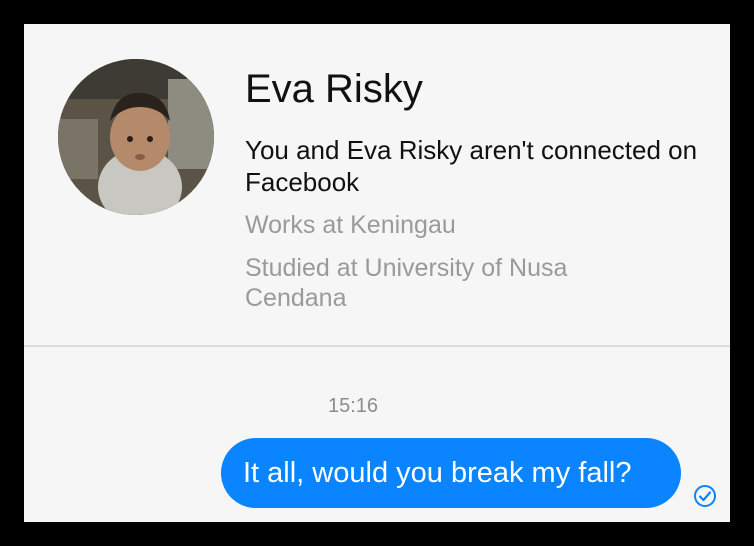  Describe the element at coordinates (353, 406) in the screenshot. I see `message-timestamp: 15:16` at that location.